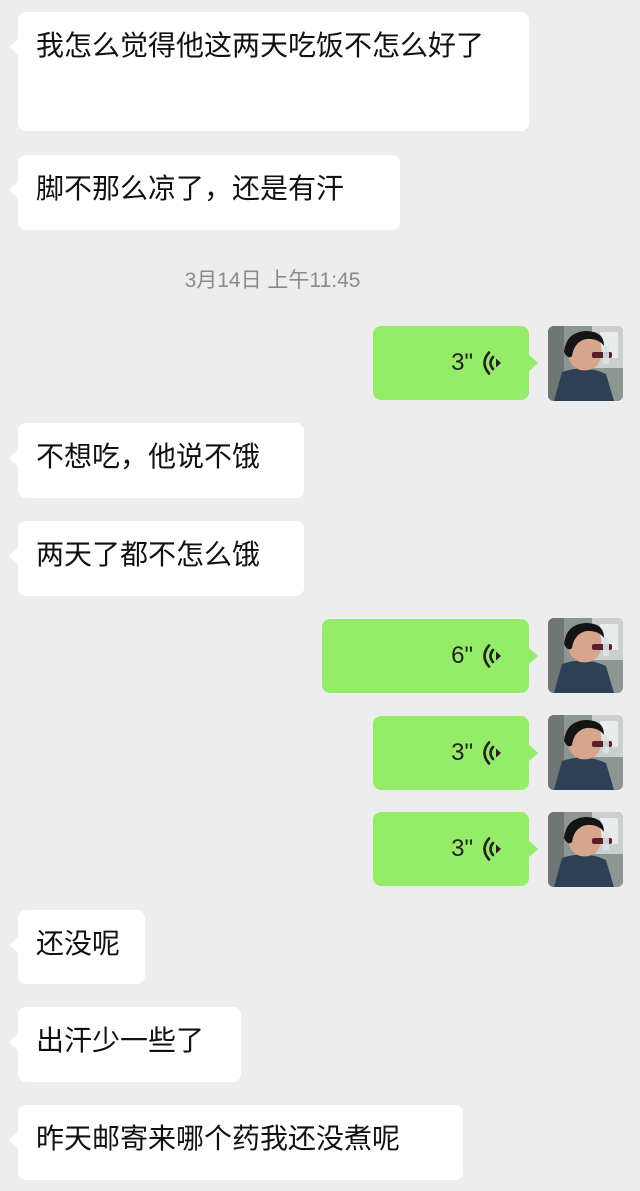  Describe the element at coordinates (190, 188) in the screenshot. I see `message-text: 脚不那么凉了，还是有汗` at that location.